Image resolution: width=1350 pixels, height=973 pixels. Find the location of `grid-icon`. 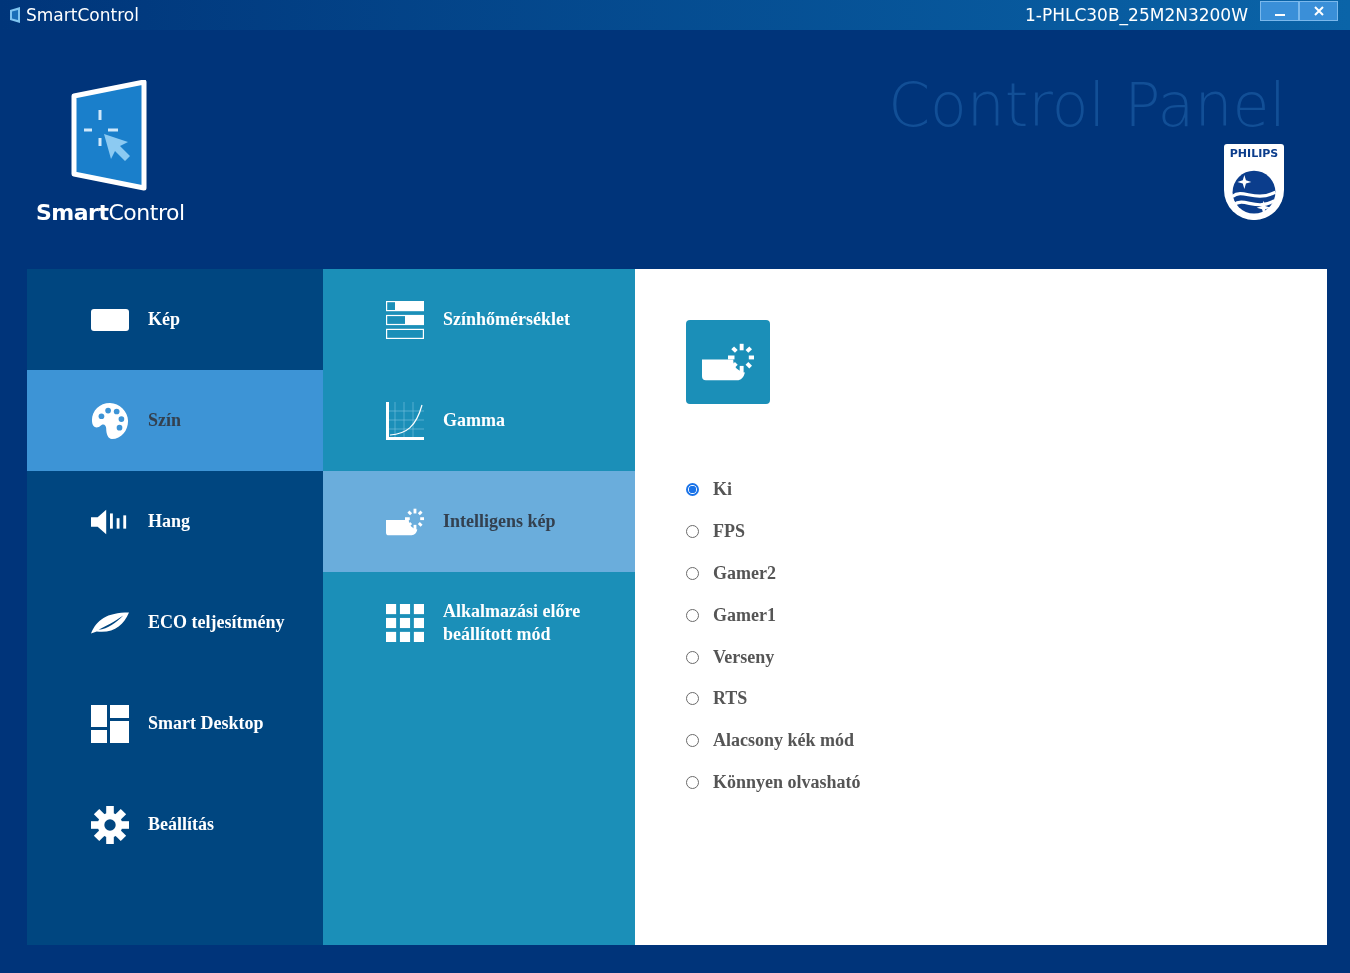

grid-icon is located at coordinates (405, 622).